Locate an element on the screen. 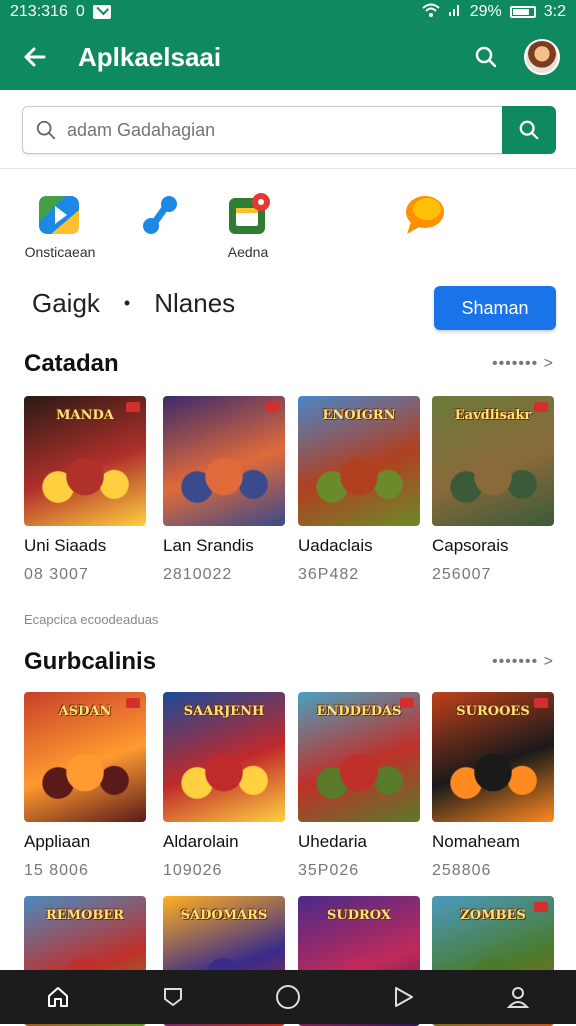  search-input is located at coordinates (257, 130).